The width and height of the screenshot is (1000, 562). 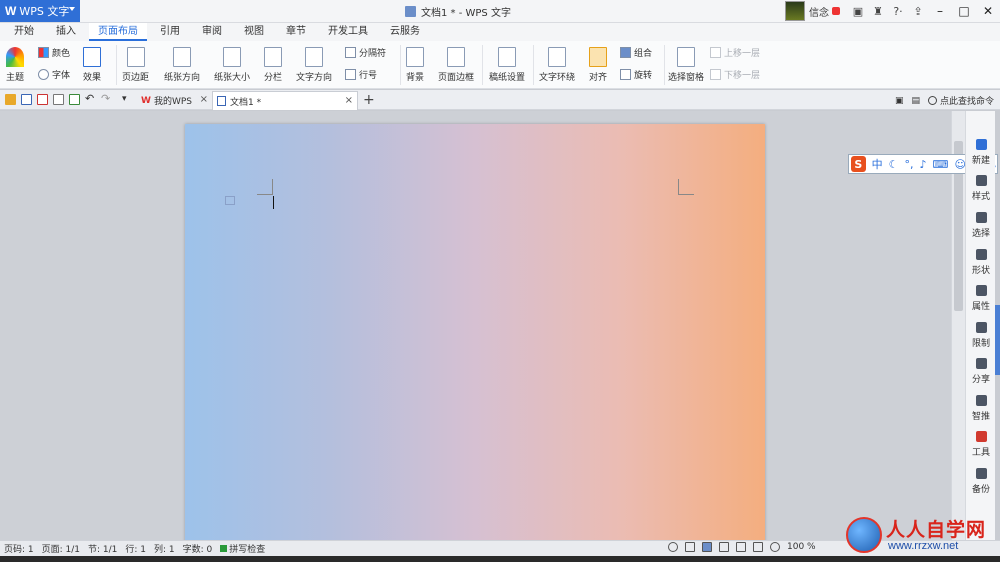 What do you see at coordinates (758, 547) in the screenshot?
I see `reading-view-icon` at bounding box center [758, 547].